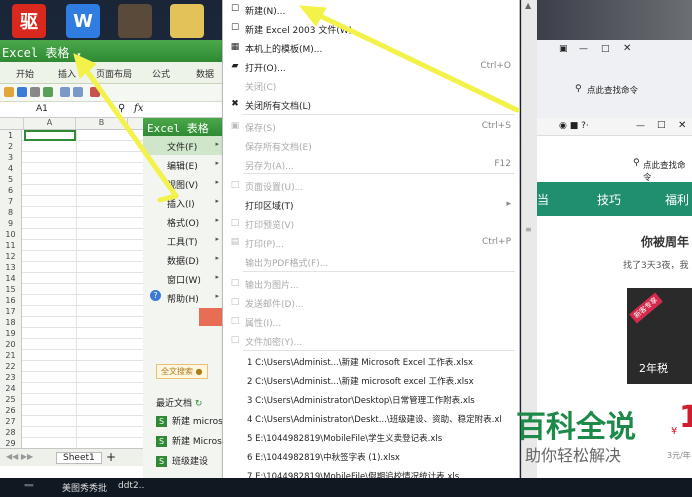 The image size is (692, 497). What do you see at coordinates (612, 90) in the screenshot?
I see `search-command-text: 点此查找命令` at bounding box center [612, 90].